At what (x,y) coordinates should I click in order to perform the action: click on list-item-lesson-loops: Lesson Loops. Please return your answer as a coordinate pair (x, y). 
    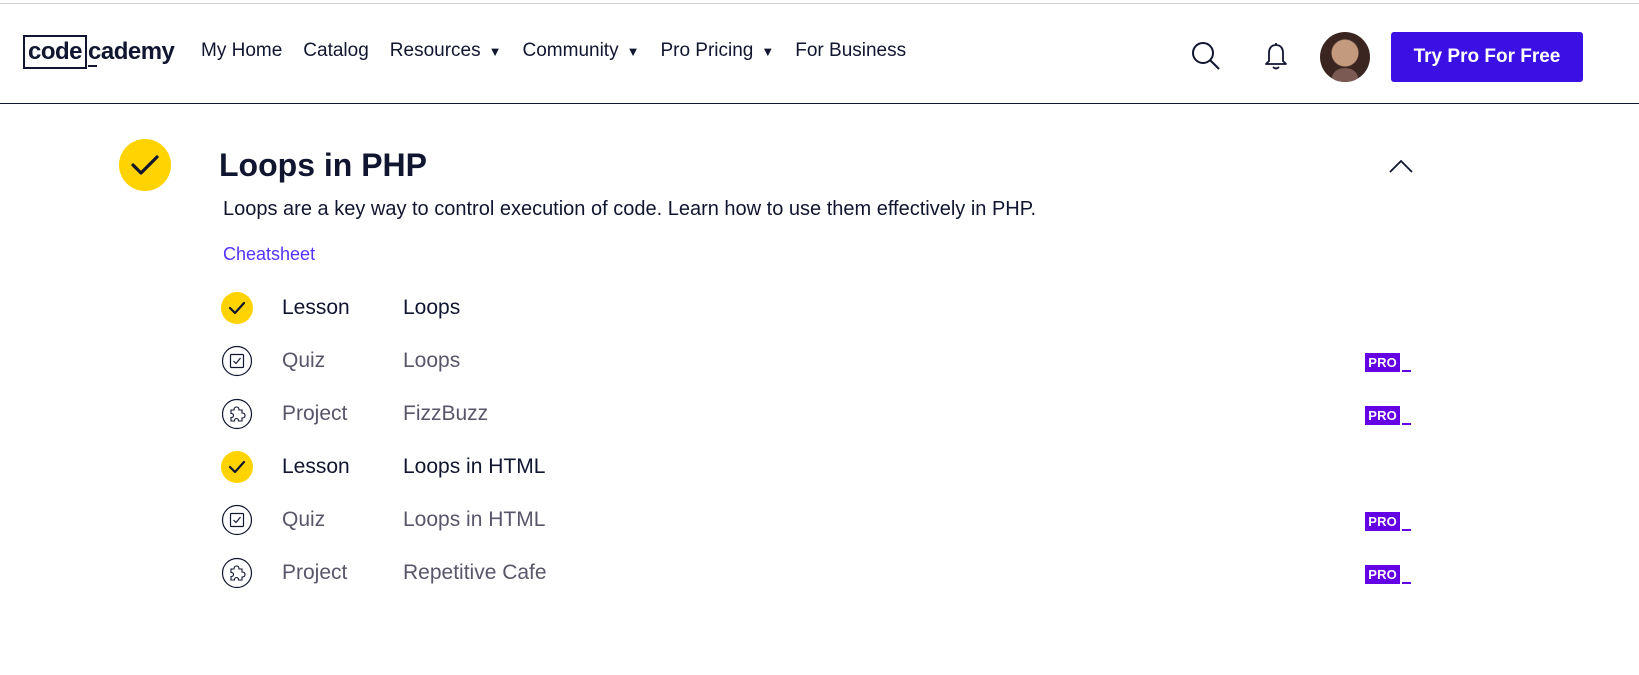
    Looking at the image, I should click on (816, 307).